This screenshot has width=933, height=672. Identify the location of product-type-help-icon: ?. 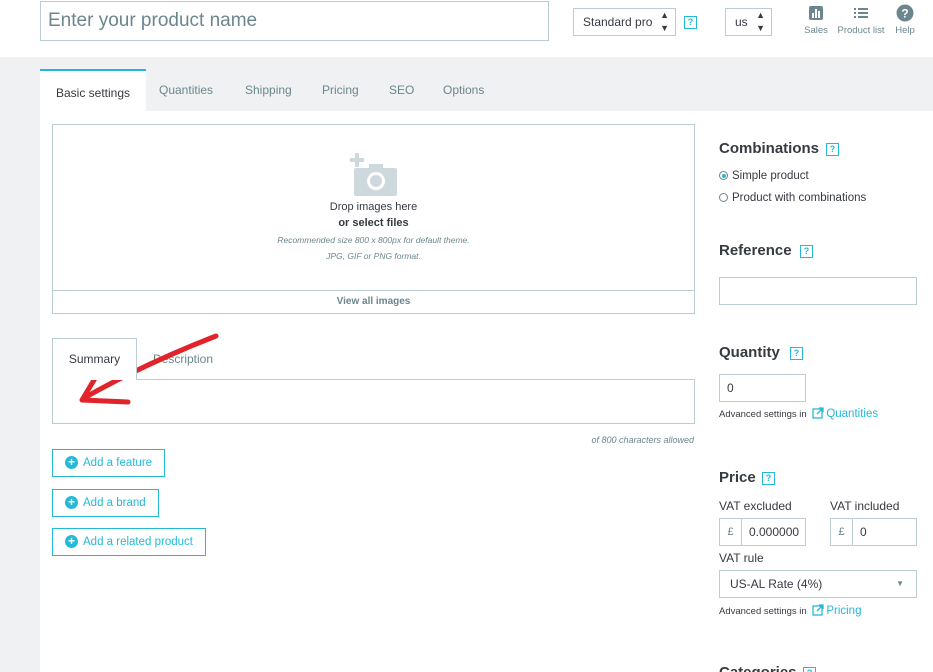
(690, 22).